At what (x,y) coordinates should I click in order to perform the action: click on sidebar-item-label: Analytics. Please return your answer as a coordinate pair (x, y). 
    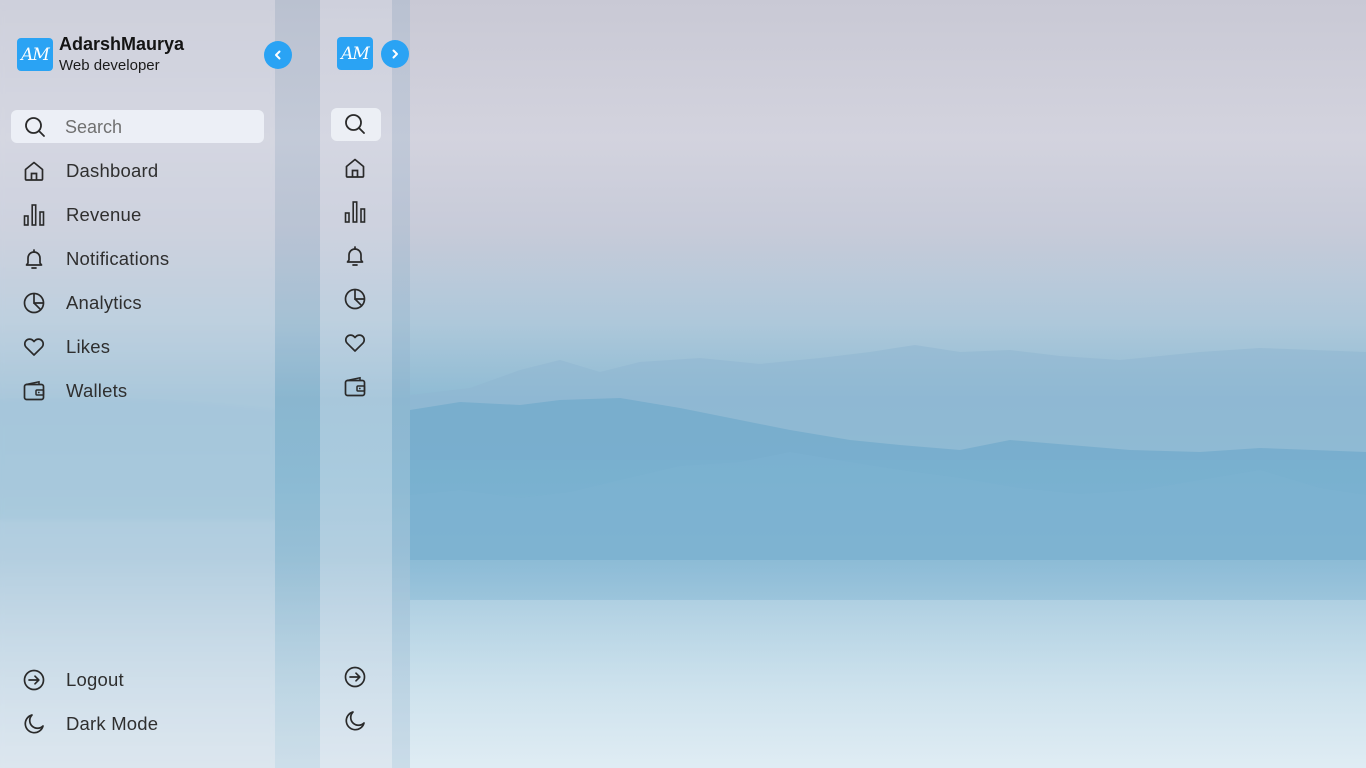
    Looking at the image, I should click on (104, 302).